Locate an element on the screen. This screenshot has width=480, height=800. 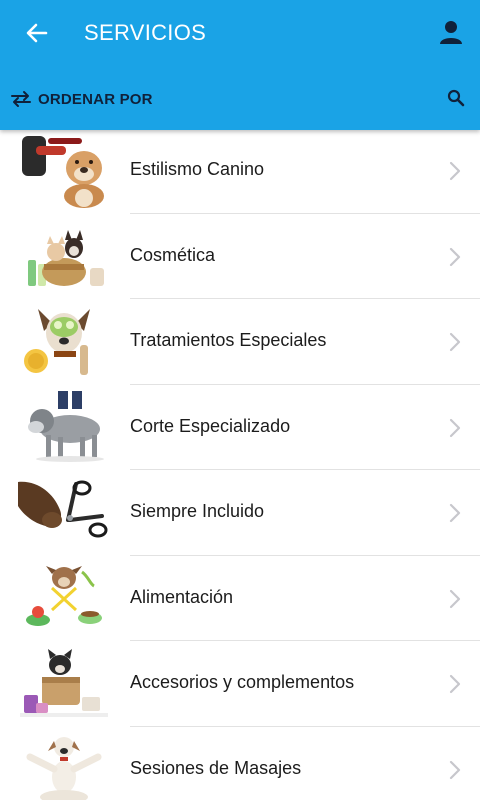
top-toolbar: SERVICIOS is located at coordinates (240, 33).